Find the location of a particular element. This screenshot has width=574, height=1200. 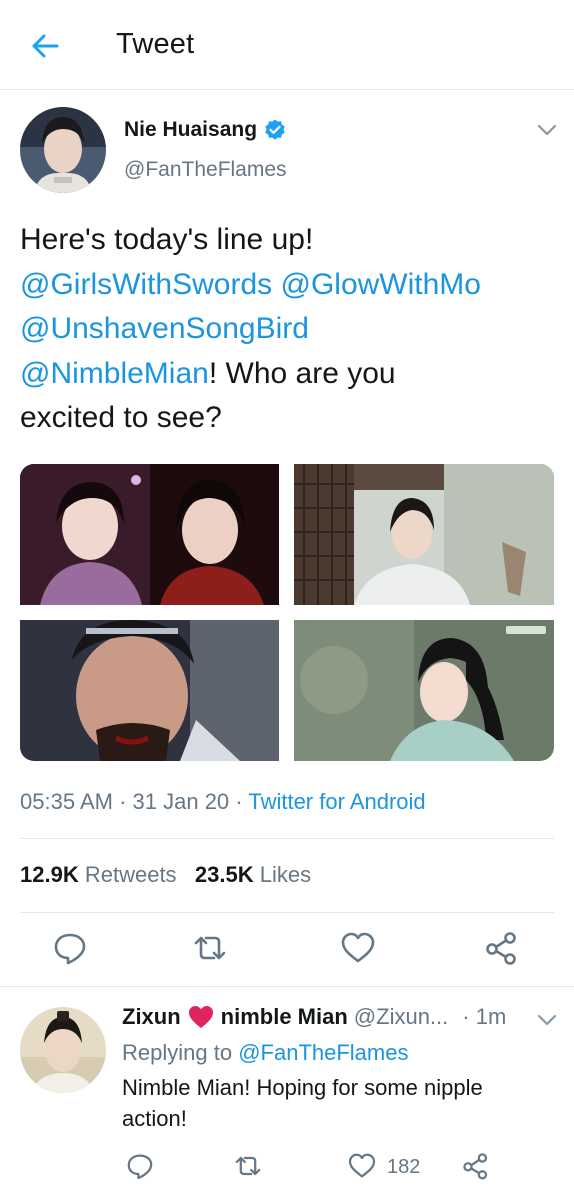

reply-reply-button is located at coordinates (140, 1166).